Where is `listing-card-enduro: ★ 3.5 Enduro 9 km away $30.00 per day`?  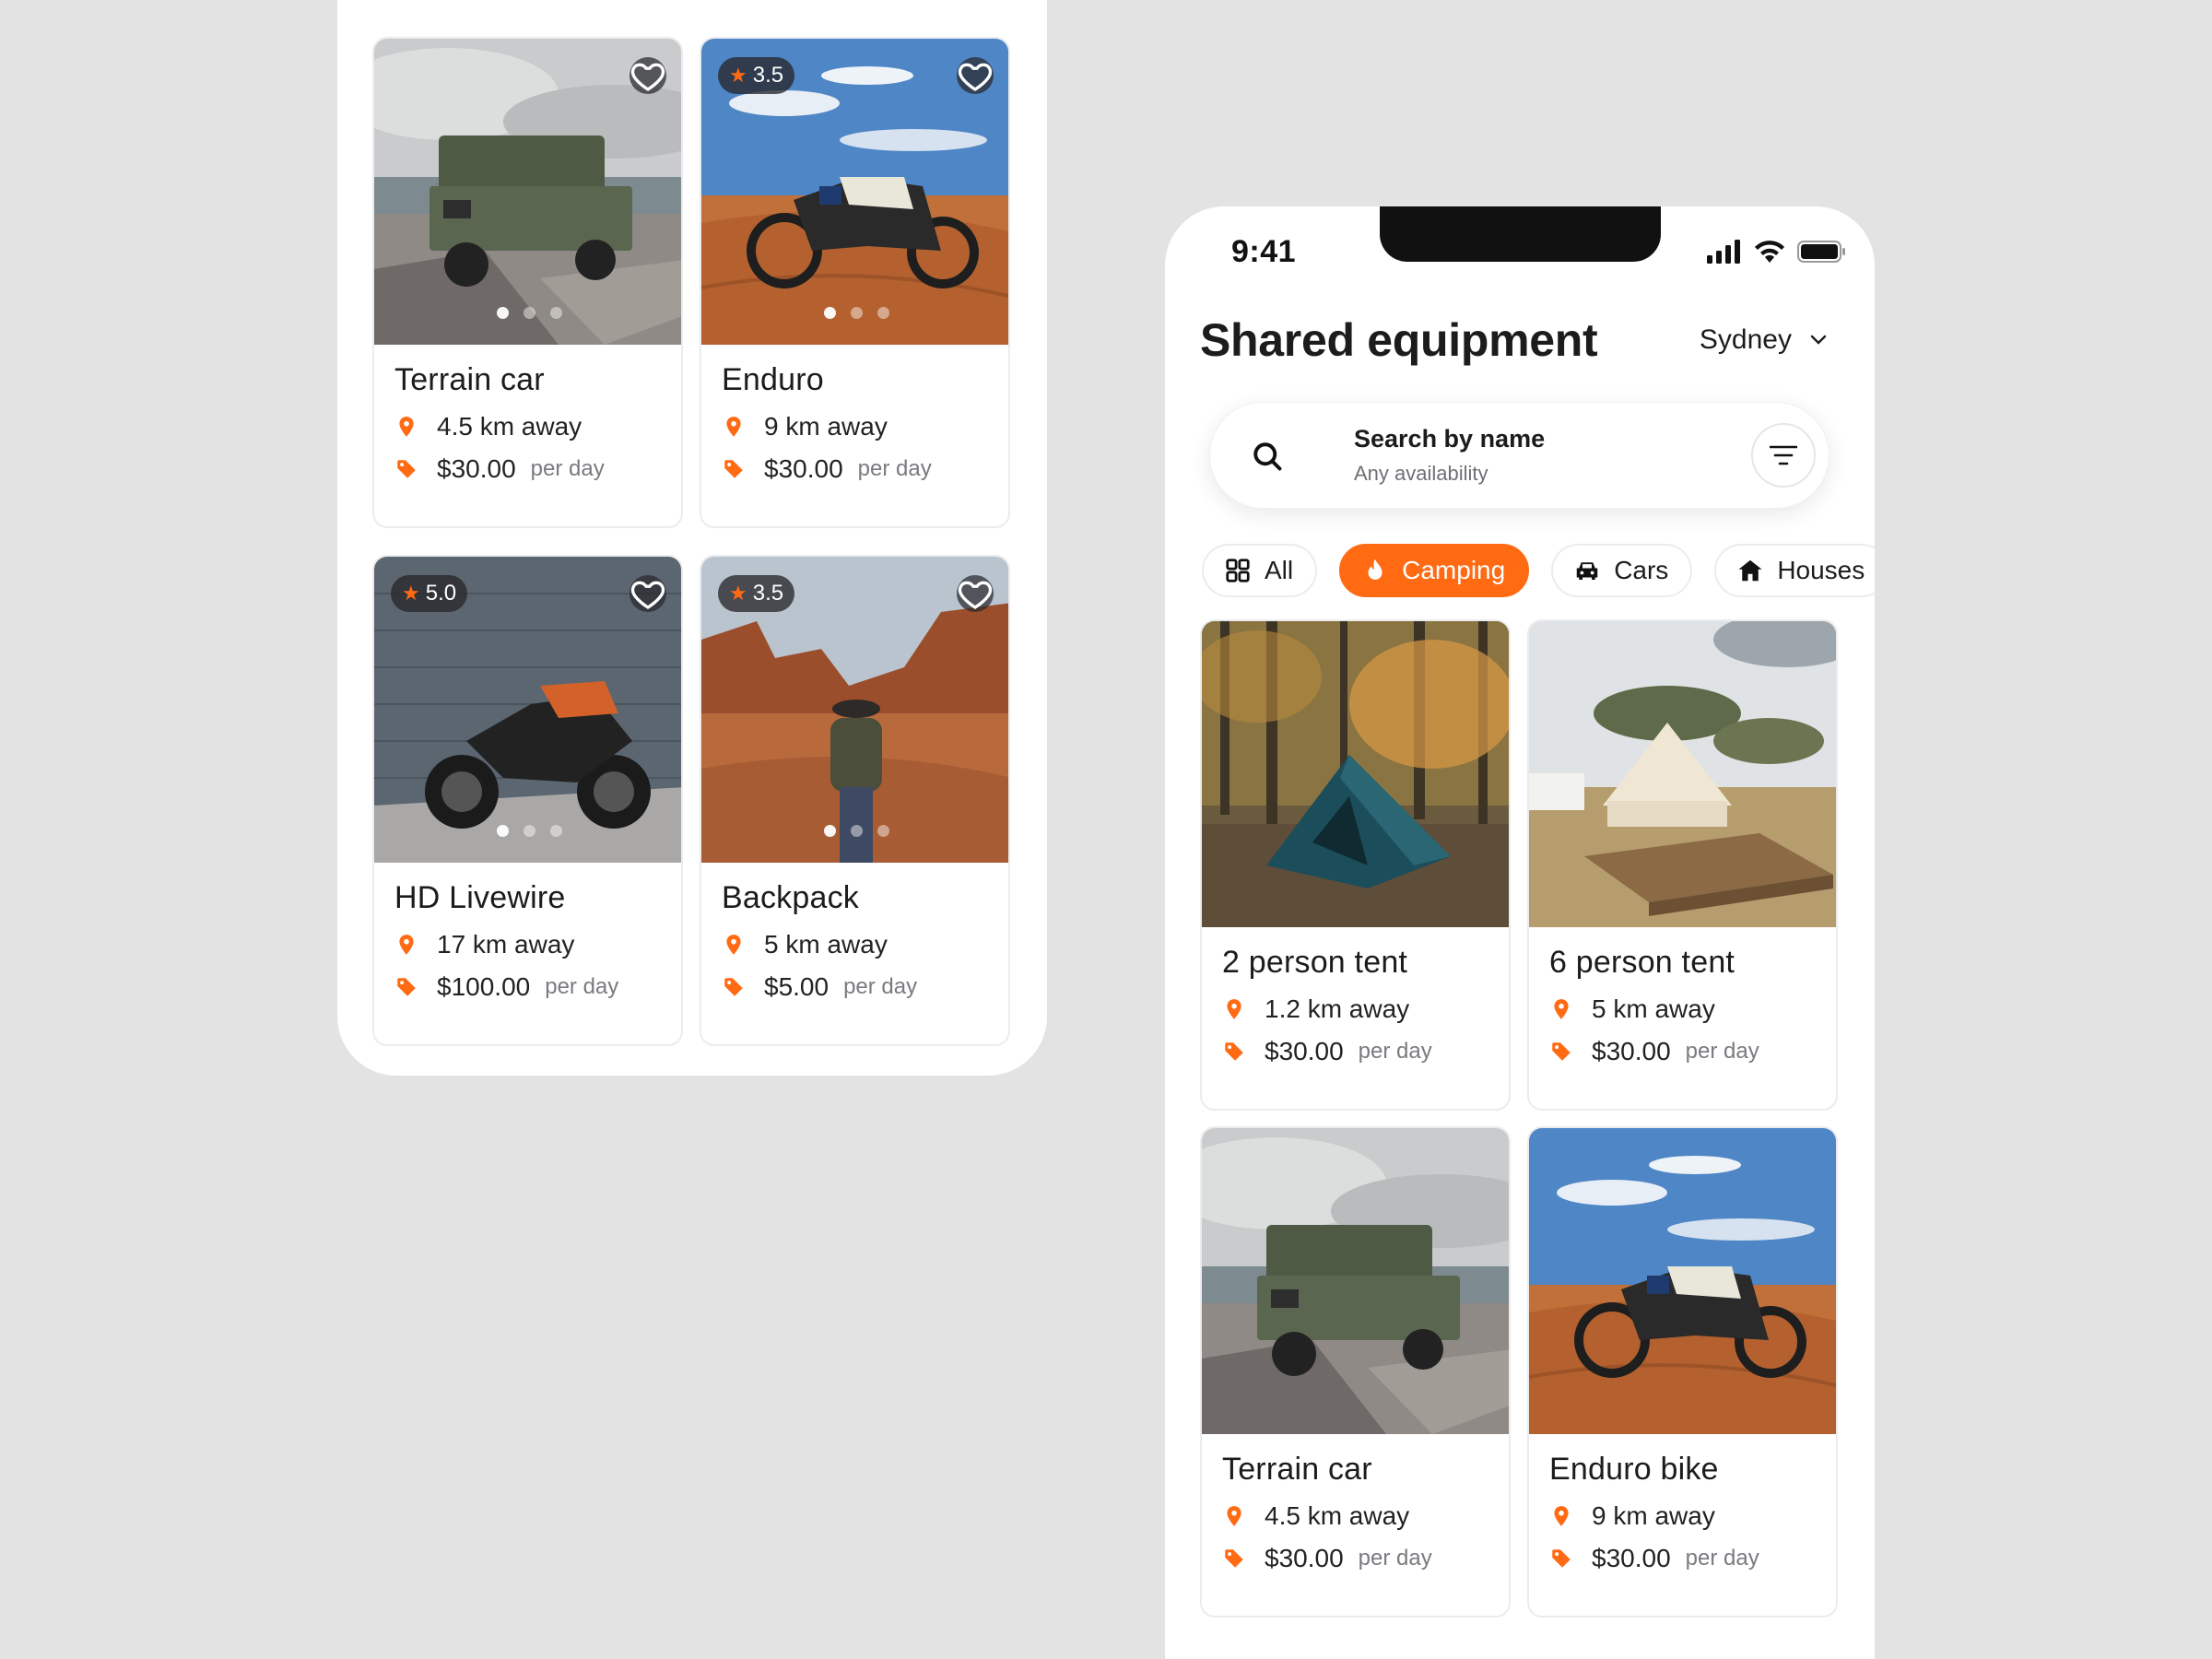 listing-card-enduro: ★ 3.5 Enduro 9 km away $30.00 per day is located at coordinates (855, 282).